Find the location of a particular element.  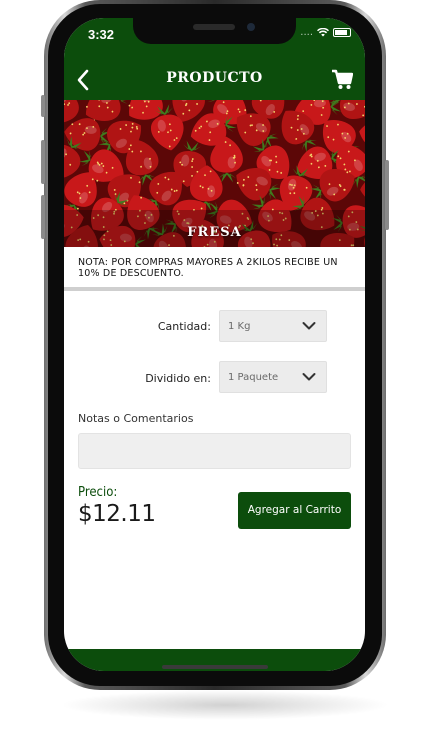

quantity-value: 1 Kg is located at coordinates (239, 326).